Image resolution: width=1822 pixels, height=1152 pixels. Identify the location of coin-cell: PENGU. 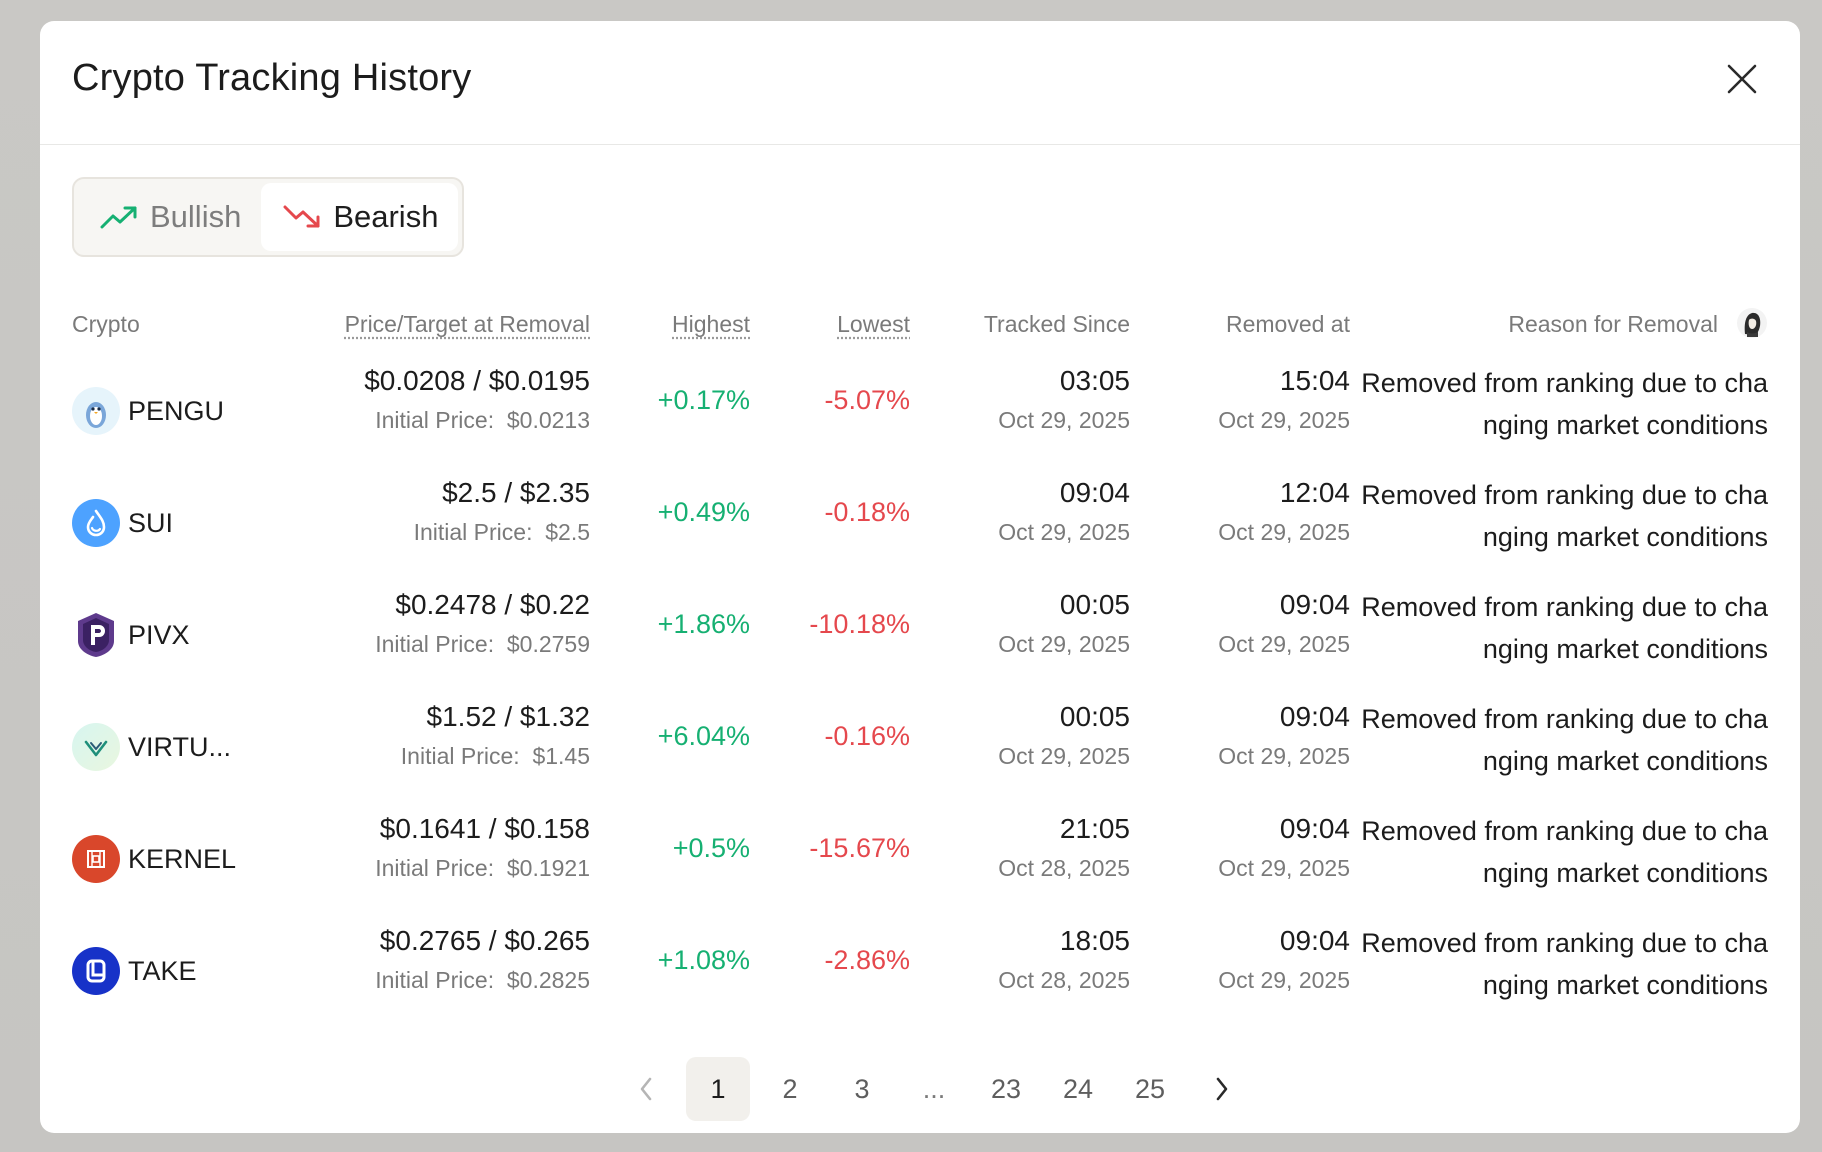
(148, 411).